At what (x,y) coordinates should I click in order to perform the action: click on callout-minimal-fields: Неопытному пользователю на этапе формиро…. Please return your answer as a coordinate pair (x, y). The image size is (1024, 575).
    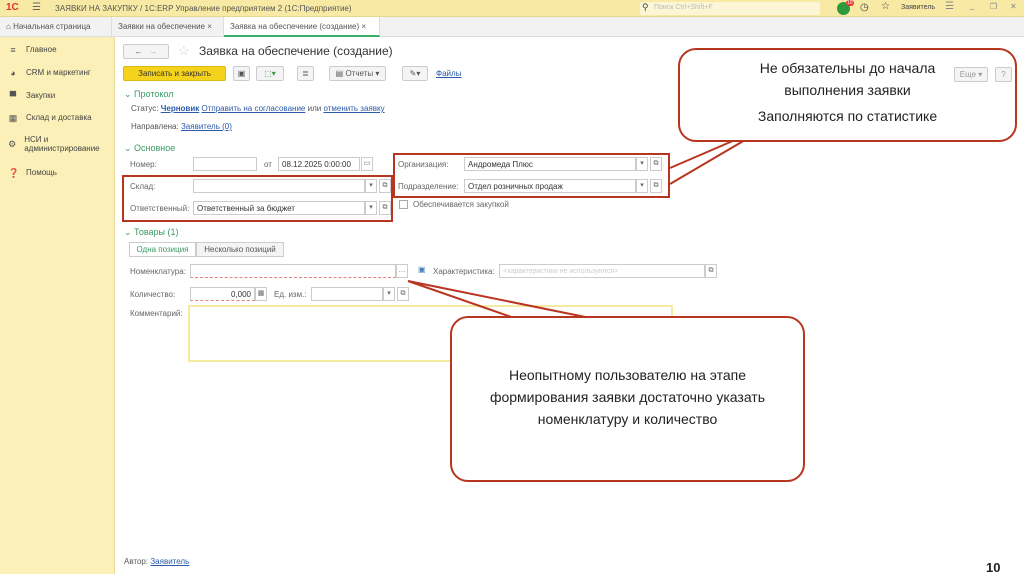
    Looking at the image, I should click on (627, 399).